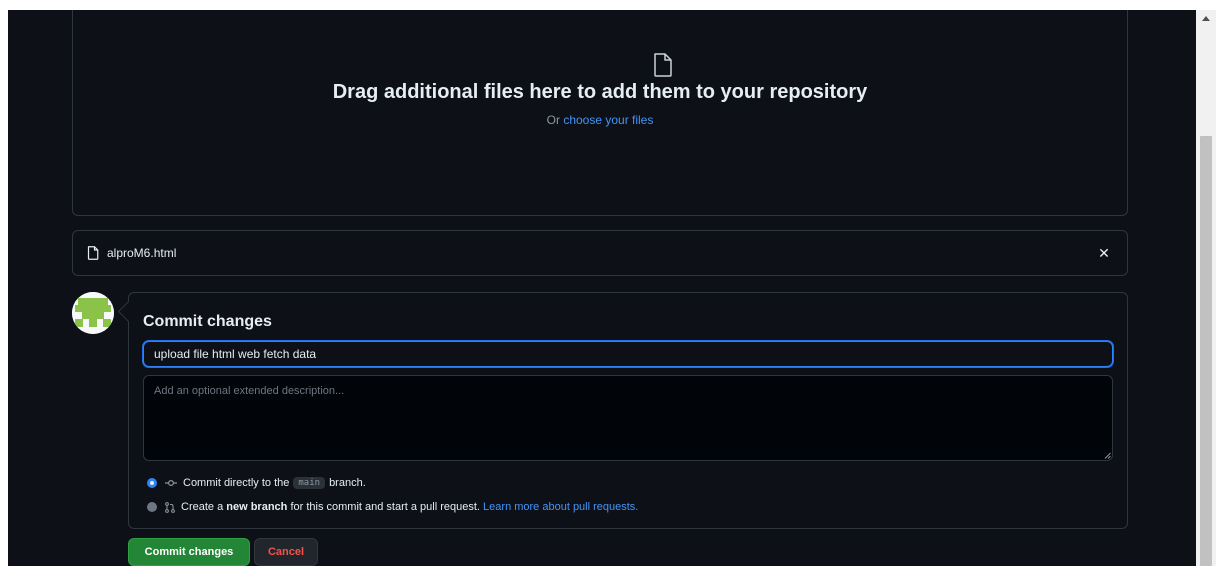 The width and height of the screenshot is (1216, 566). Describe the element at coordinates (600, 253) in the screenshot. I see `uploaded-file-row: alproM6.html ✕` at that location.